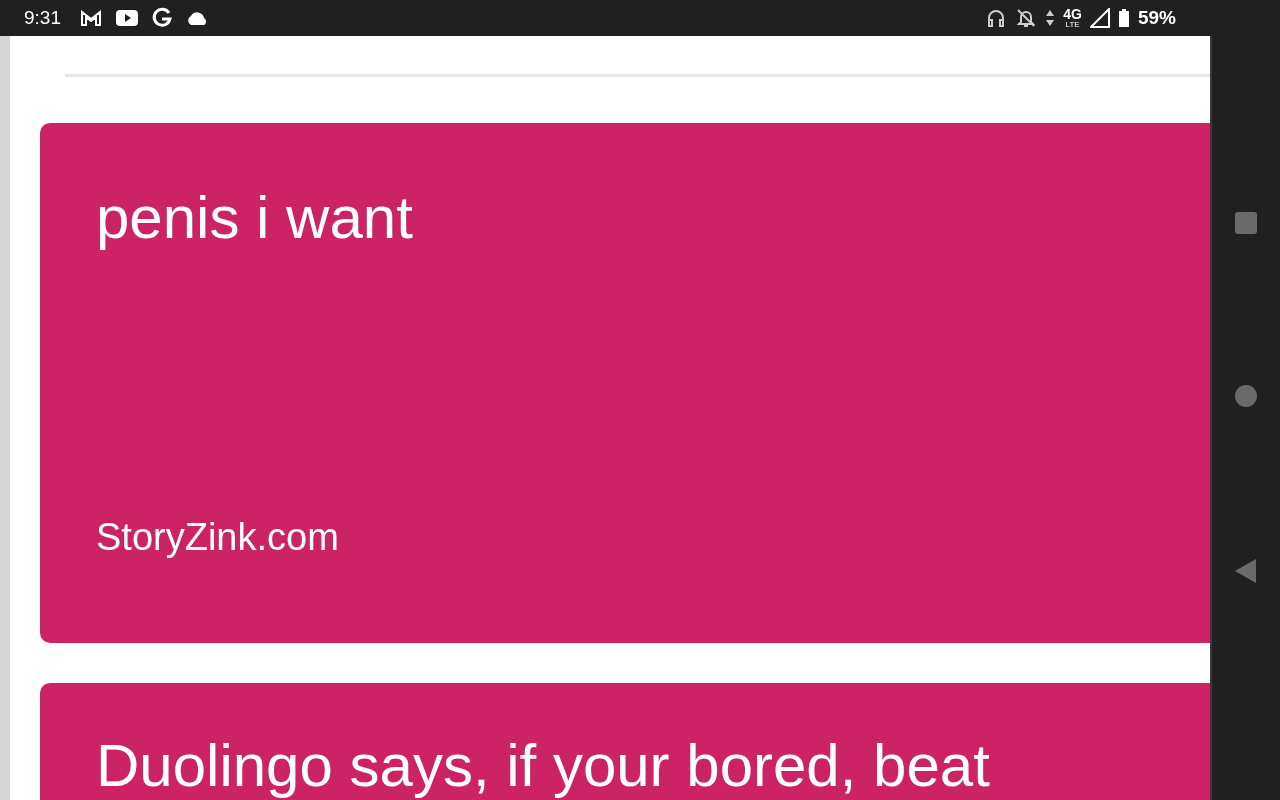  Describe the element at coordinates (1245, 396) in the screenshot. I see `home-button` at that location.